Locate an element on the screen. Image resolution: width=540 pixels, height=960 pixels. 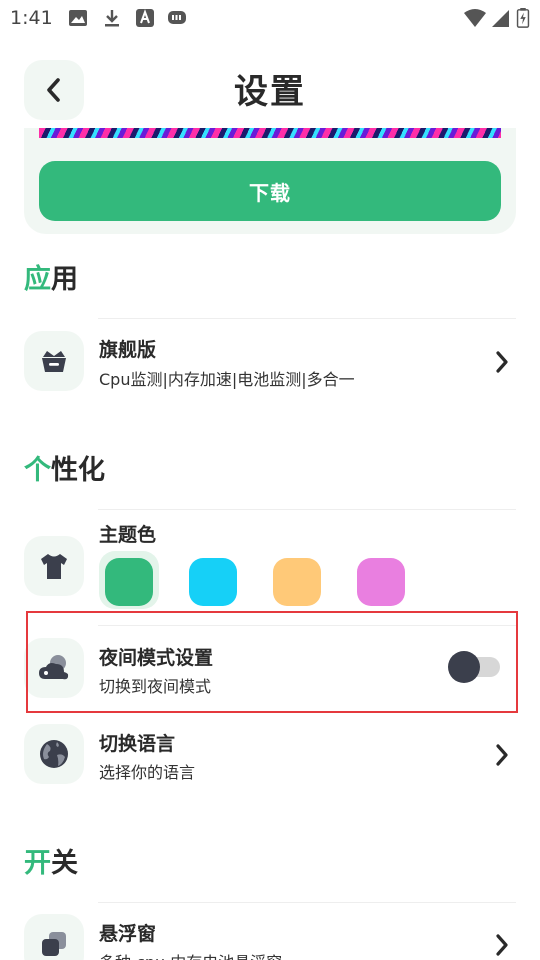
banner-card: 下载 is located at coordinates (270, 181).